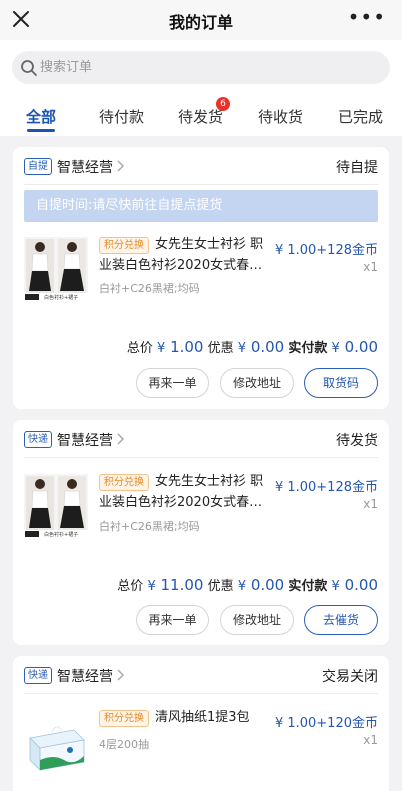 Image resolution: width=402 pixels, height=791 pixels. I want to click on more-options-icon: •••, so click(367, 17).